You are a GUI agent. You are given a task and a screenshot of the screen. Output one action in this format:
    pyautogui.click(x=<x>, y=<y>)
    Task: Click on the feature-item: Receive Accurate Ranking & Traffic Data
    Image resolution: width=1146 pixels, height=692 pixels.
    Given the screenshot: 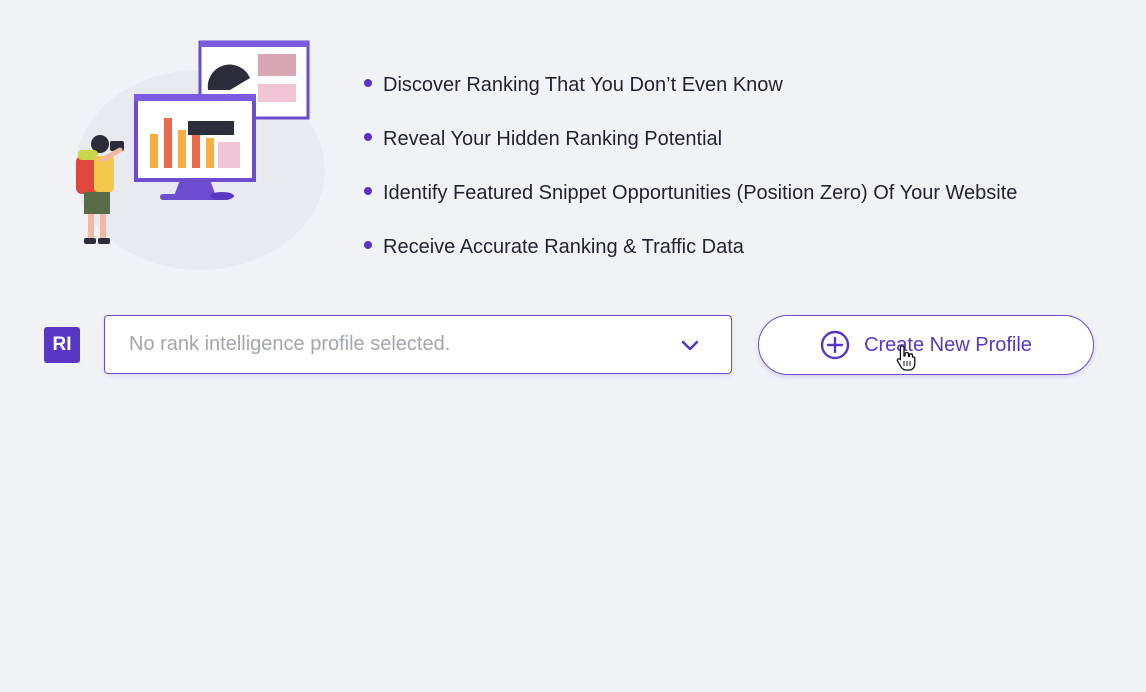 What is the action you would take?
    pyautogui.click(x=690, y=247)
    